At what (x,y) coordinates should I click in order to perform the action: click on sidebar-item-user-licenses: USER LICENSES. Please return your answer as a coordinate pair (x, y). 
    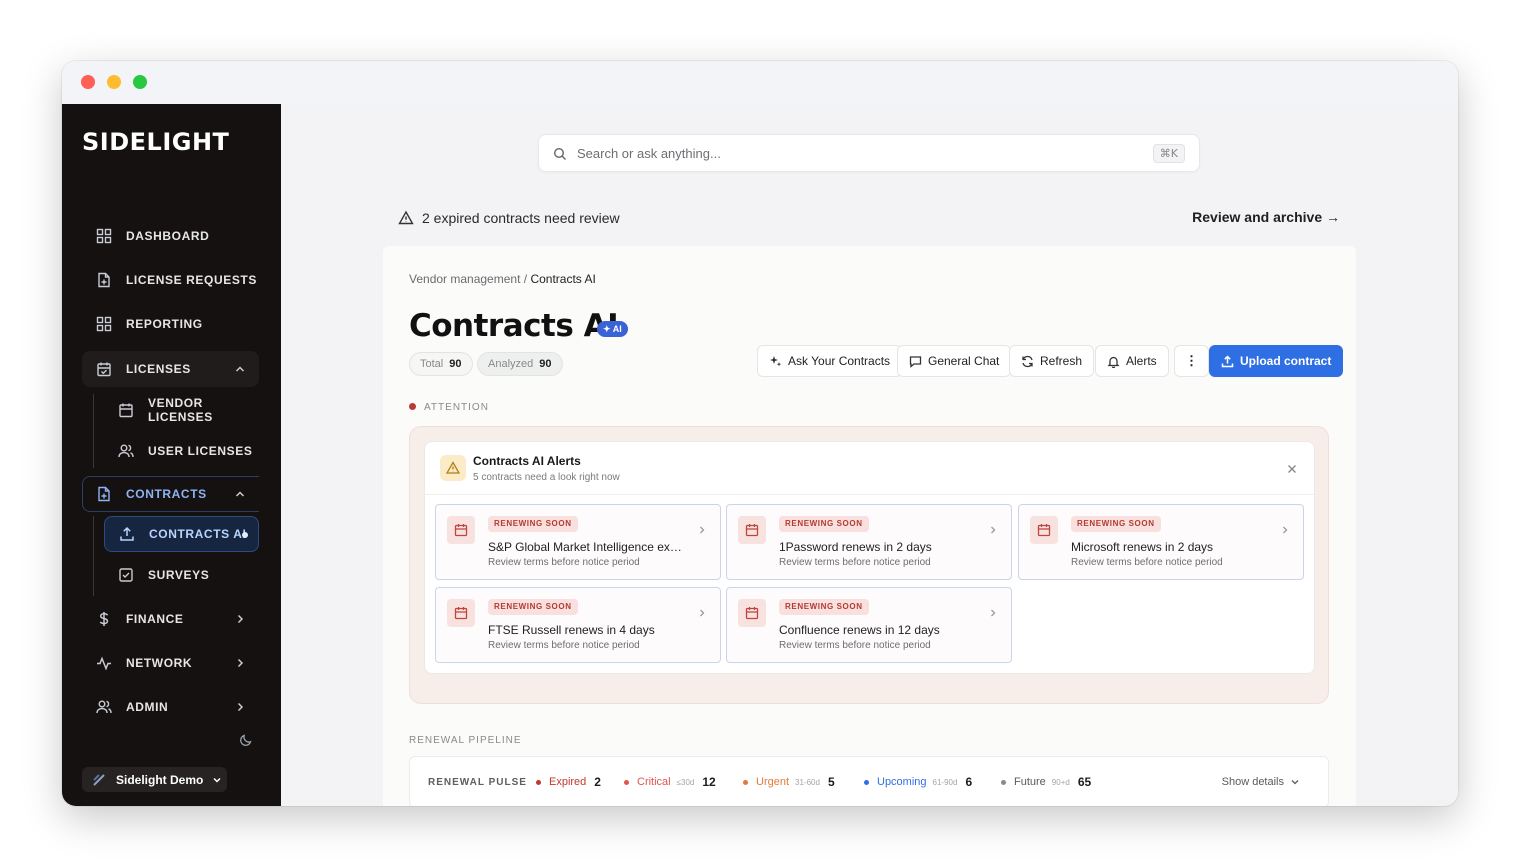
    Looking at the image, I should click on (181, 451).